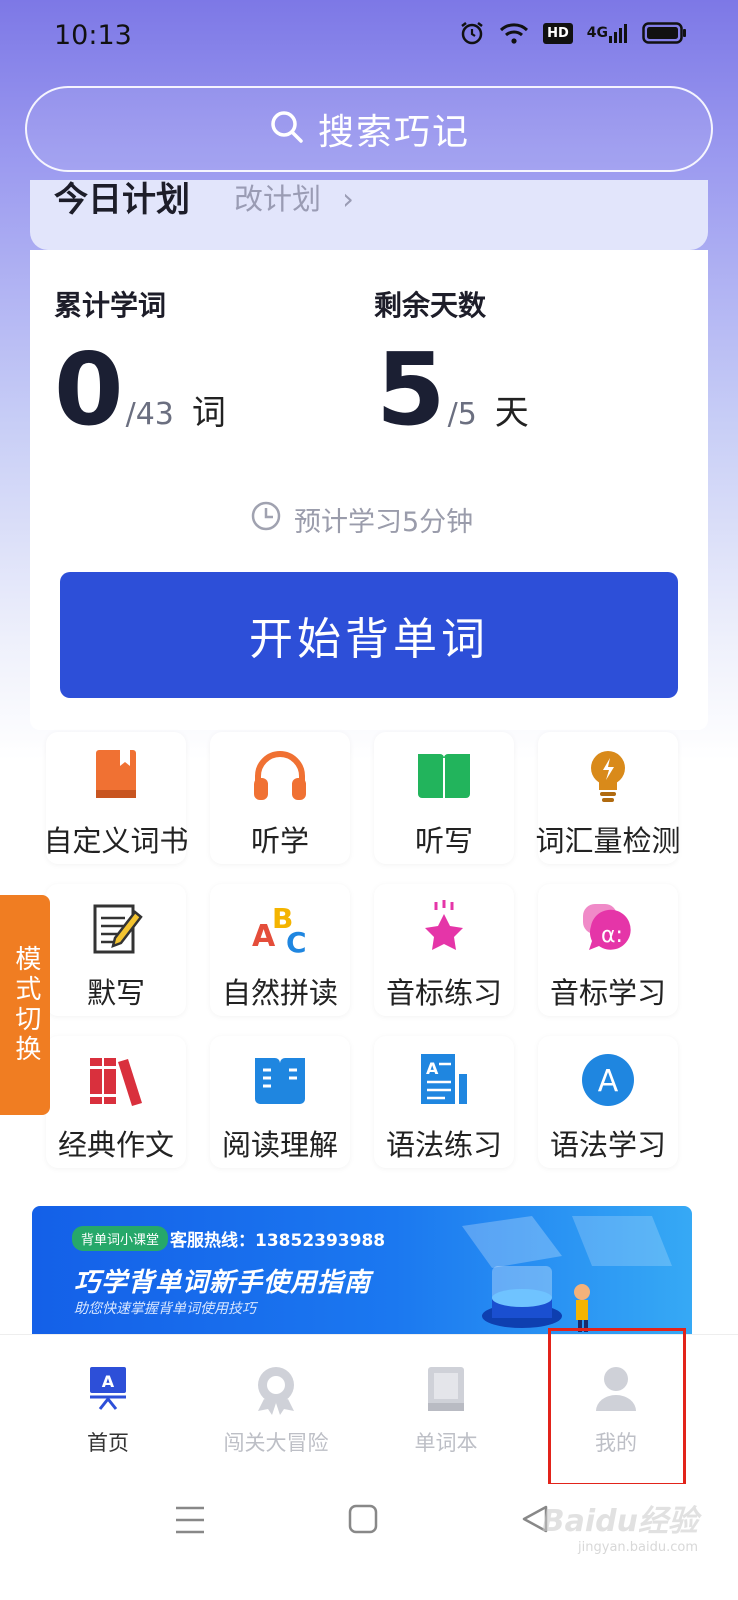  Describe the element at coordinates (149, 414) in the screenshot. I see `words-total: /43` at that location.